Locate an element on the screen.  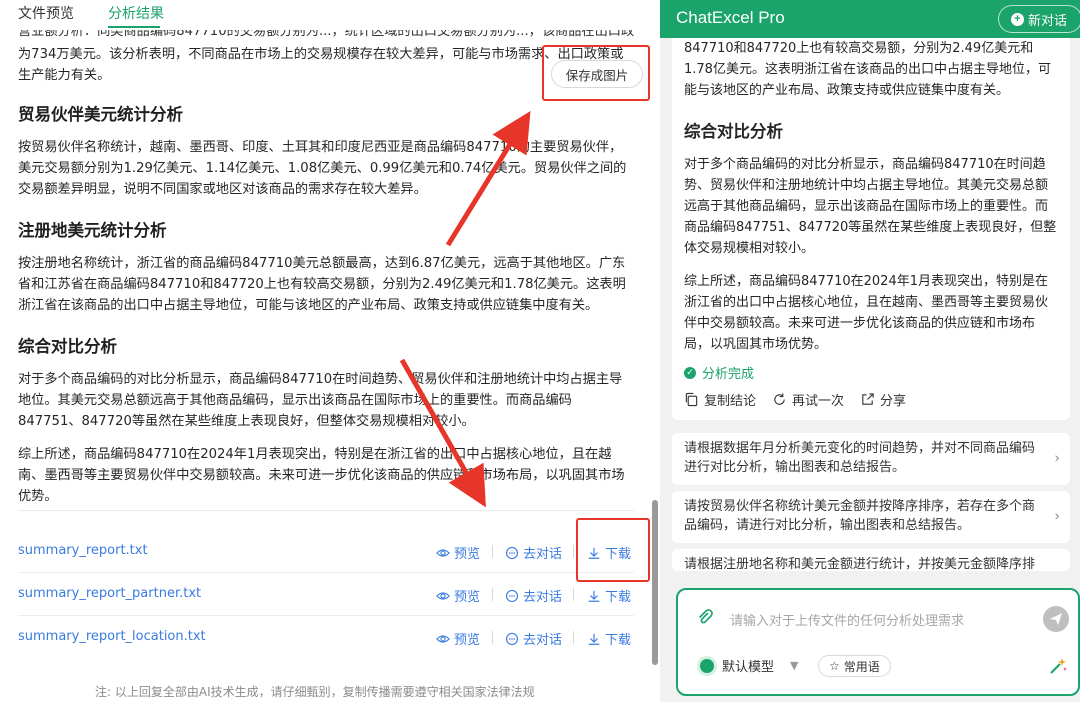
file-row: summary_report_location.txt 预览 去对话 下载 is located at coordinates (326, 638).